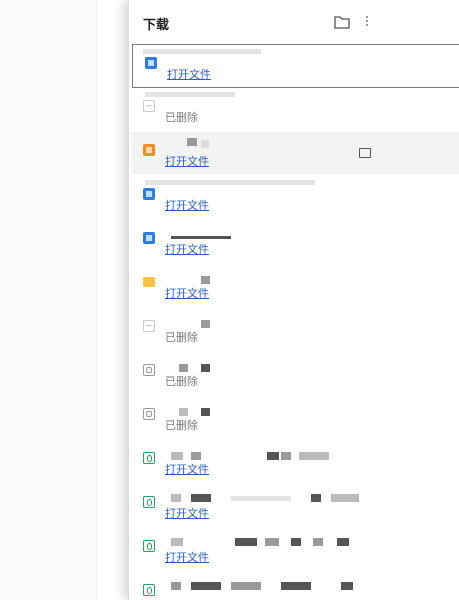 Image resolution: width=459 pixels, height=600 pixels. I want to click on folder-icon, so click(342, 22).